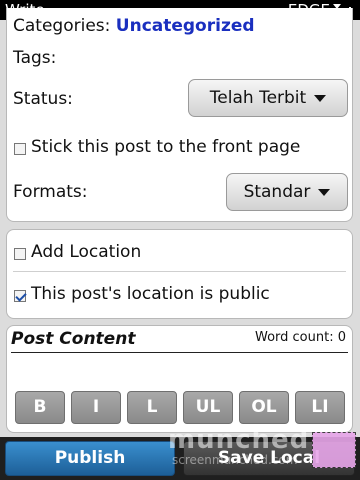  What do you see at coordinates (50, 192) in the screenshot?
I see `formats-label: Formats:` at bounding box center [50, 192].